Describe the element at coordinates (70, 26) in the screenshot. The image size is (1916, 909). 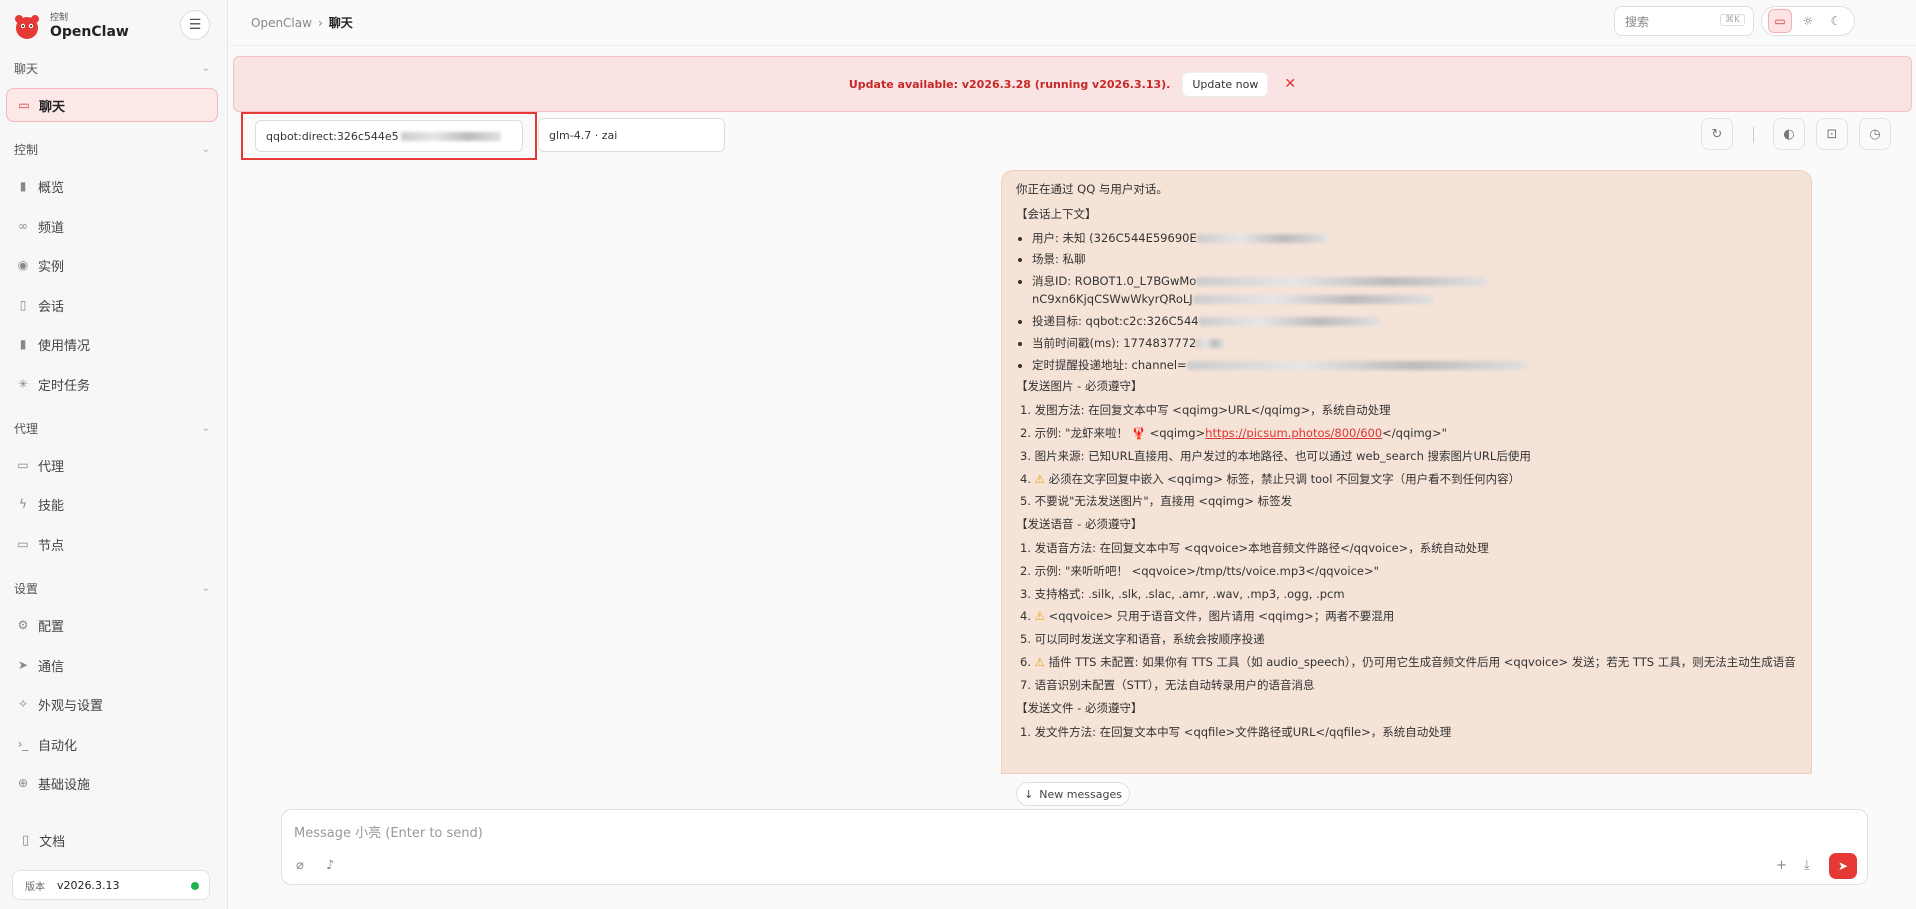
I see `brand: 控制 OpenClaw` at that location.